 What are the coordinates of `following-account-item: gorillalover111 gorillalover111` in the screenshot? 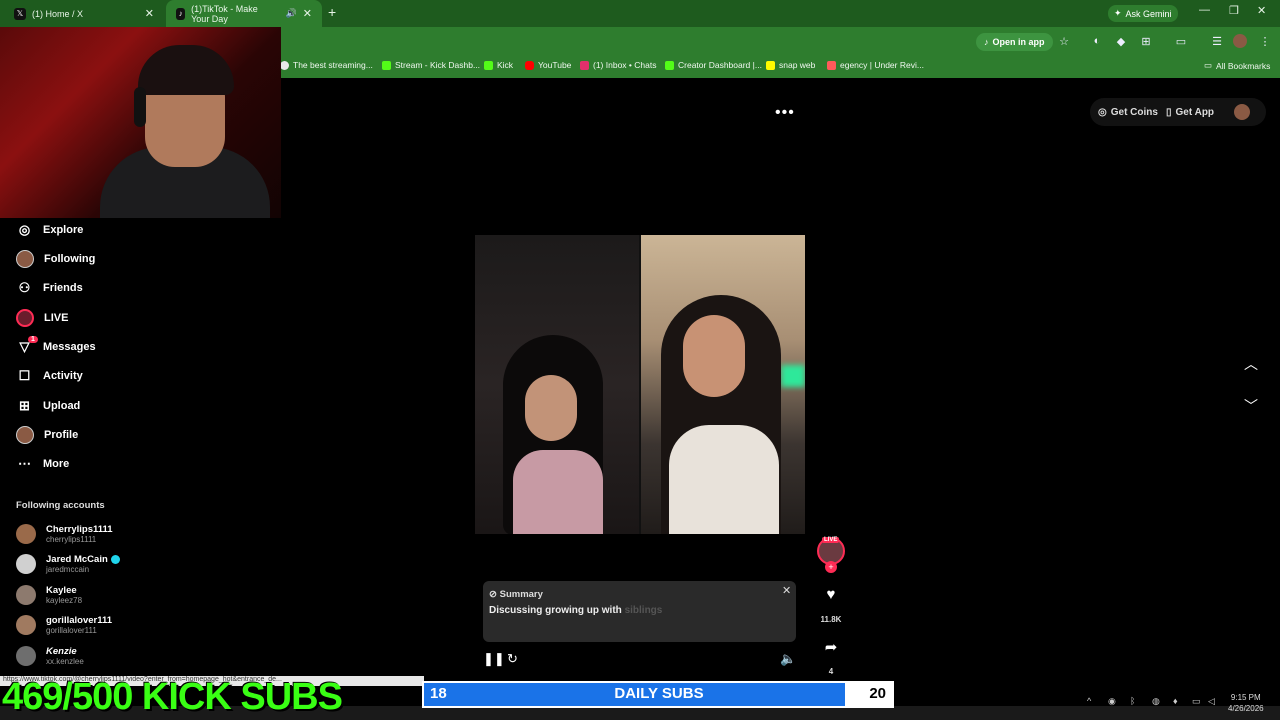 It's located at (64, 625).